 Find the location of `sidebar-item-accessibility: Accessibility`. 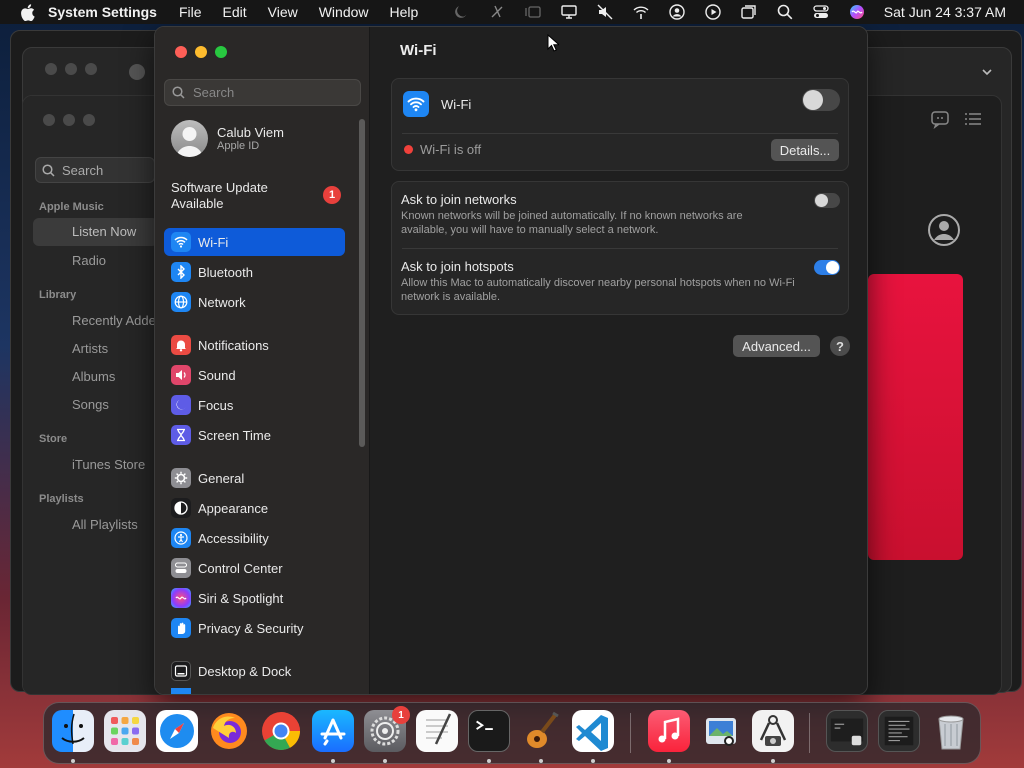

sidebar-item-accessibility: Accessibility is located at coordinates (254, 538).